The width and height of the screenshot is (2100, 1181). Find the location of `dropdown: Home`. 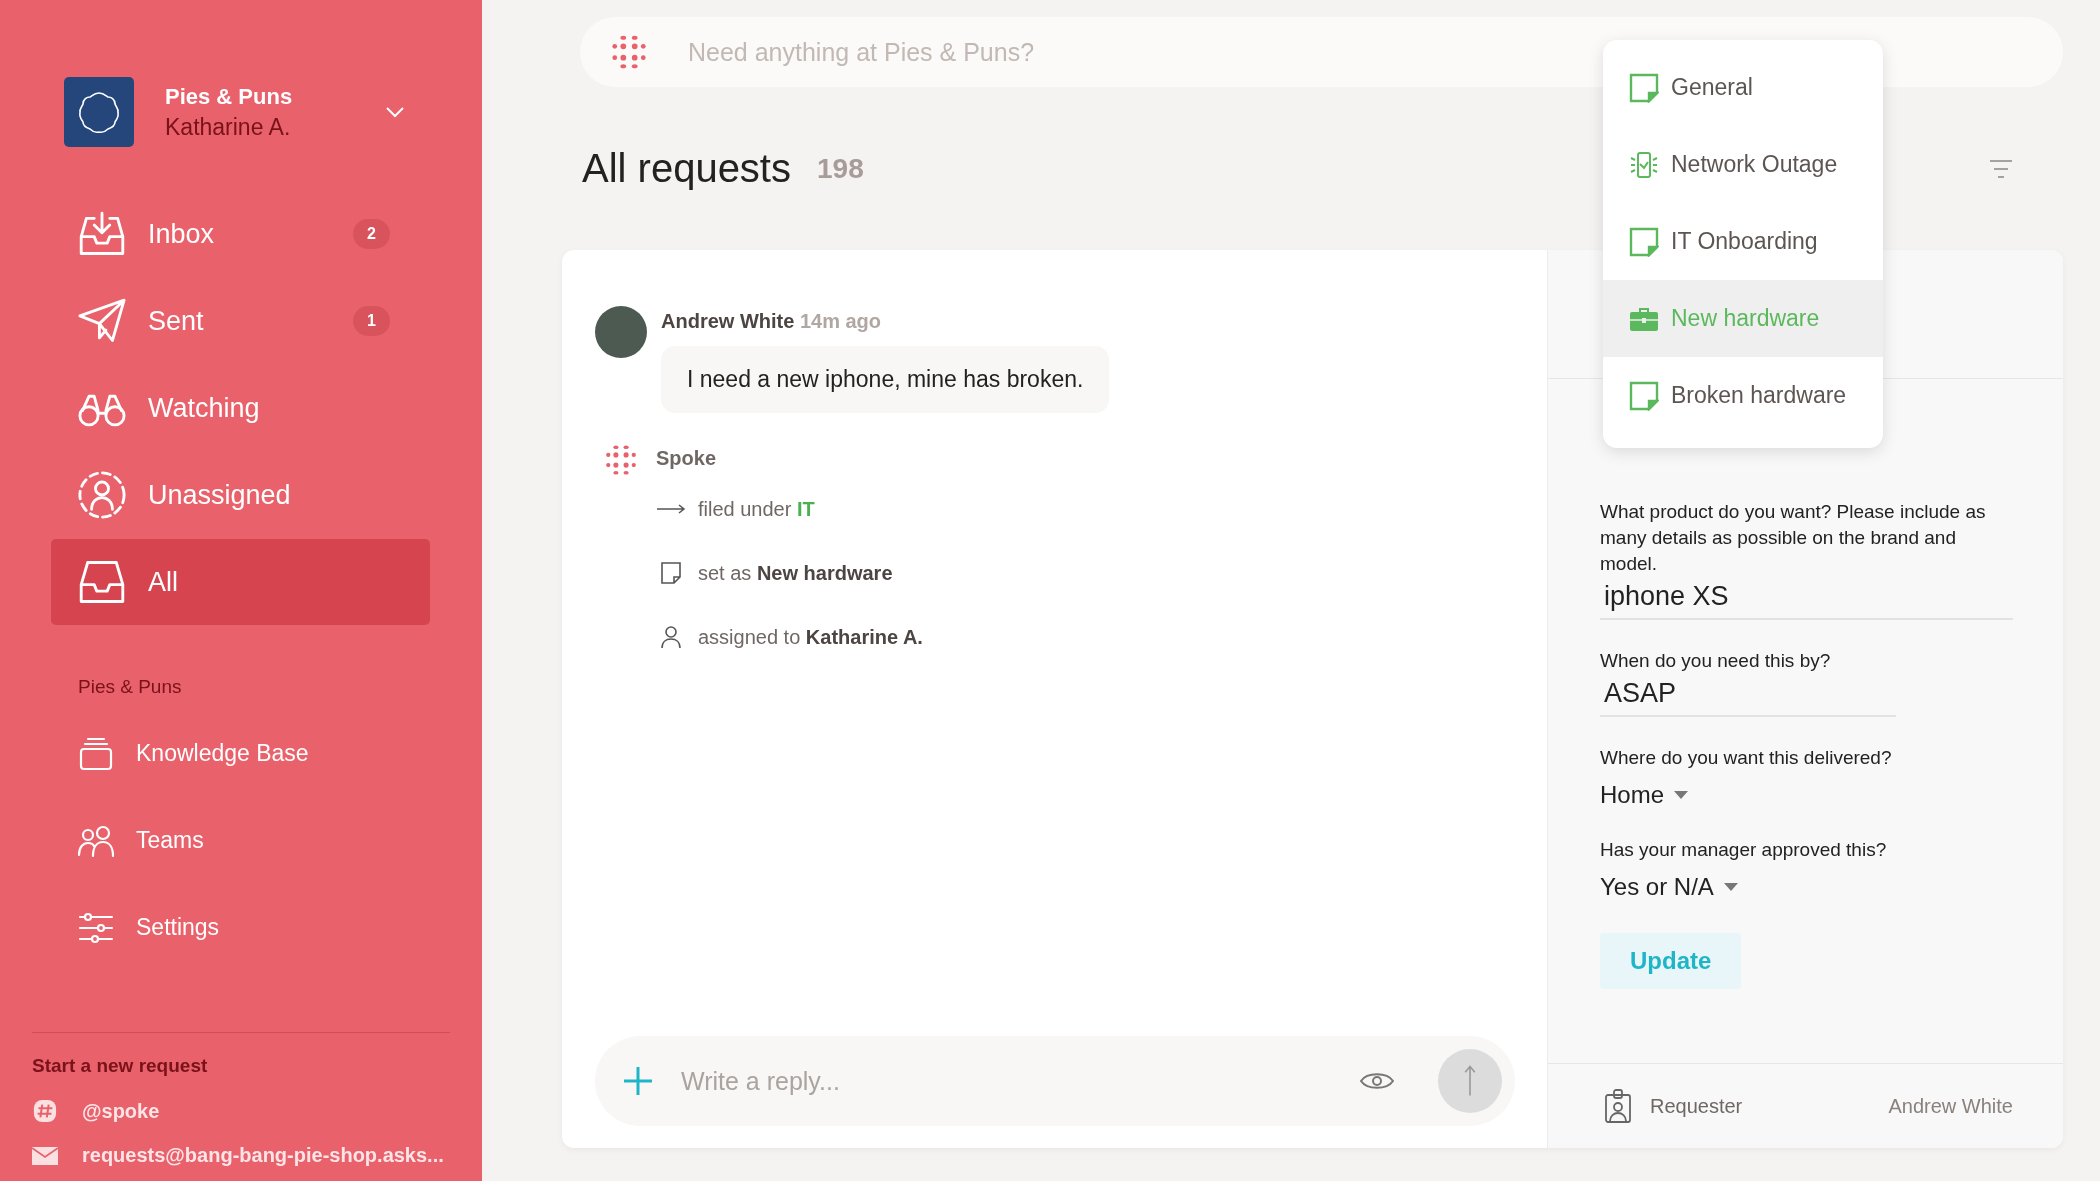

dropdown: Home is located at coordinates (1806, 790).